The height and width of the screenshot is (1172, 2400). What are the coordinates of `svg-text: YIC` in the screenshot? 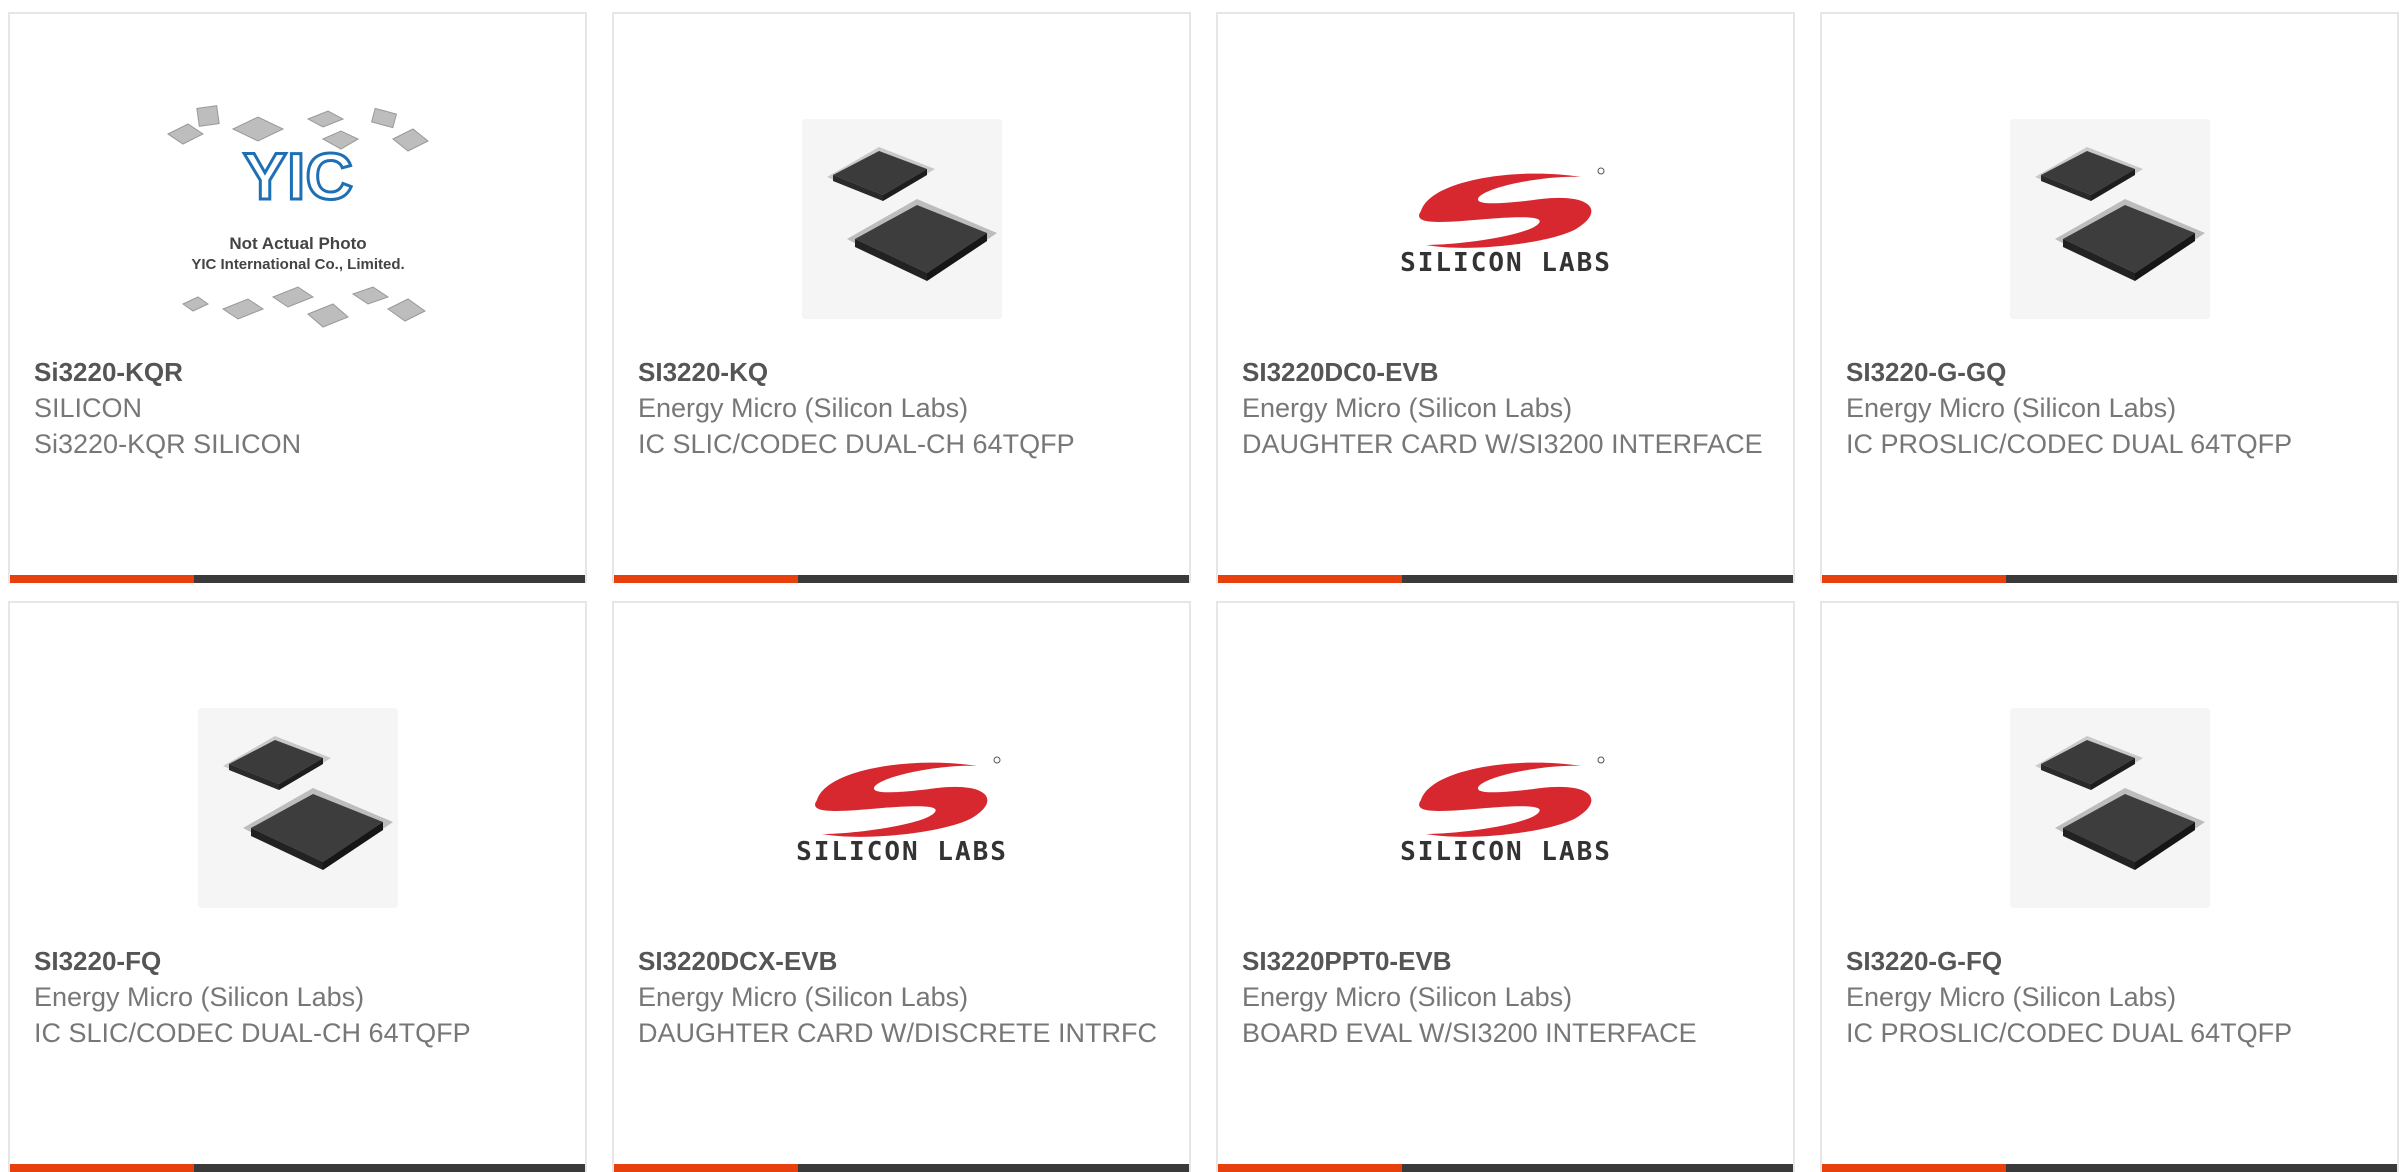 It's located at (297, 176).